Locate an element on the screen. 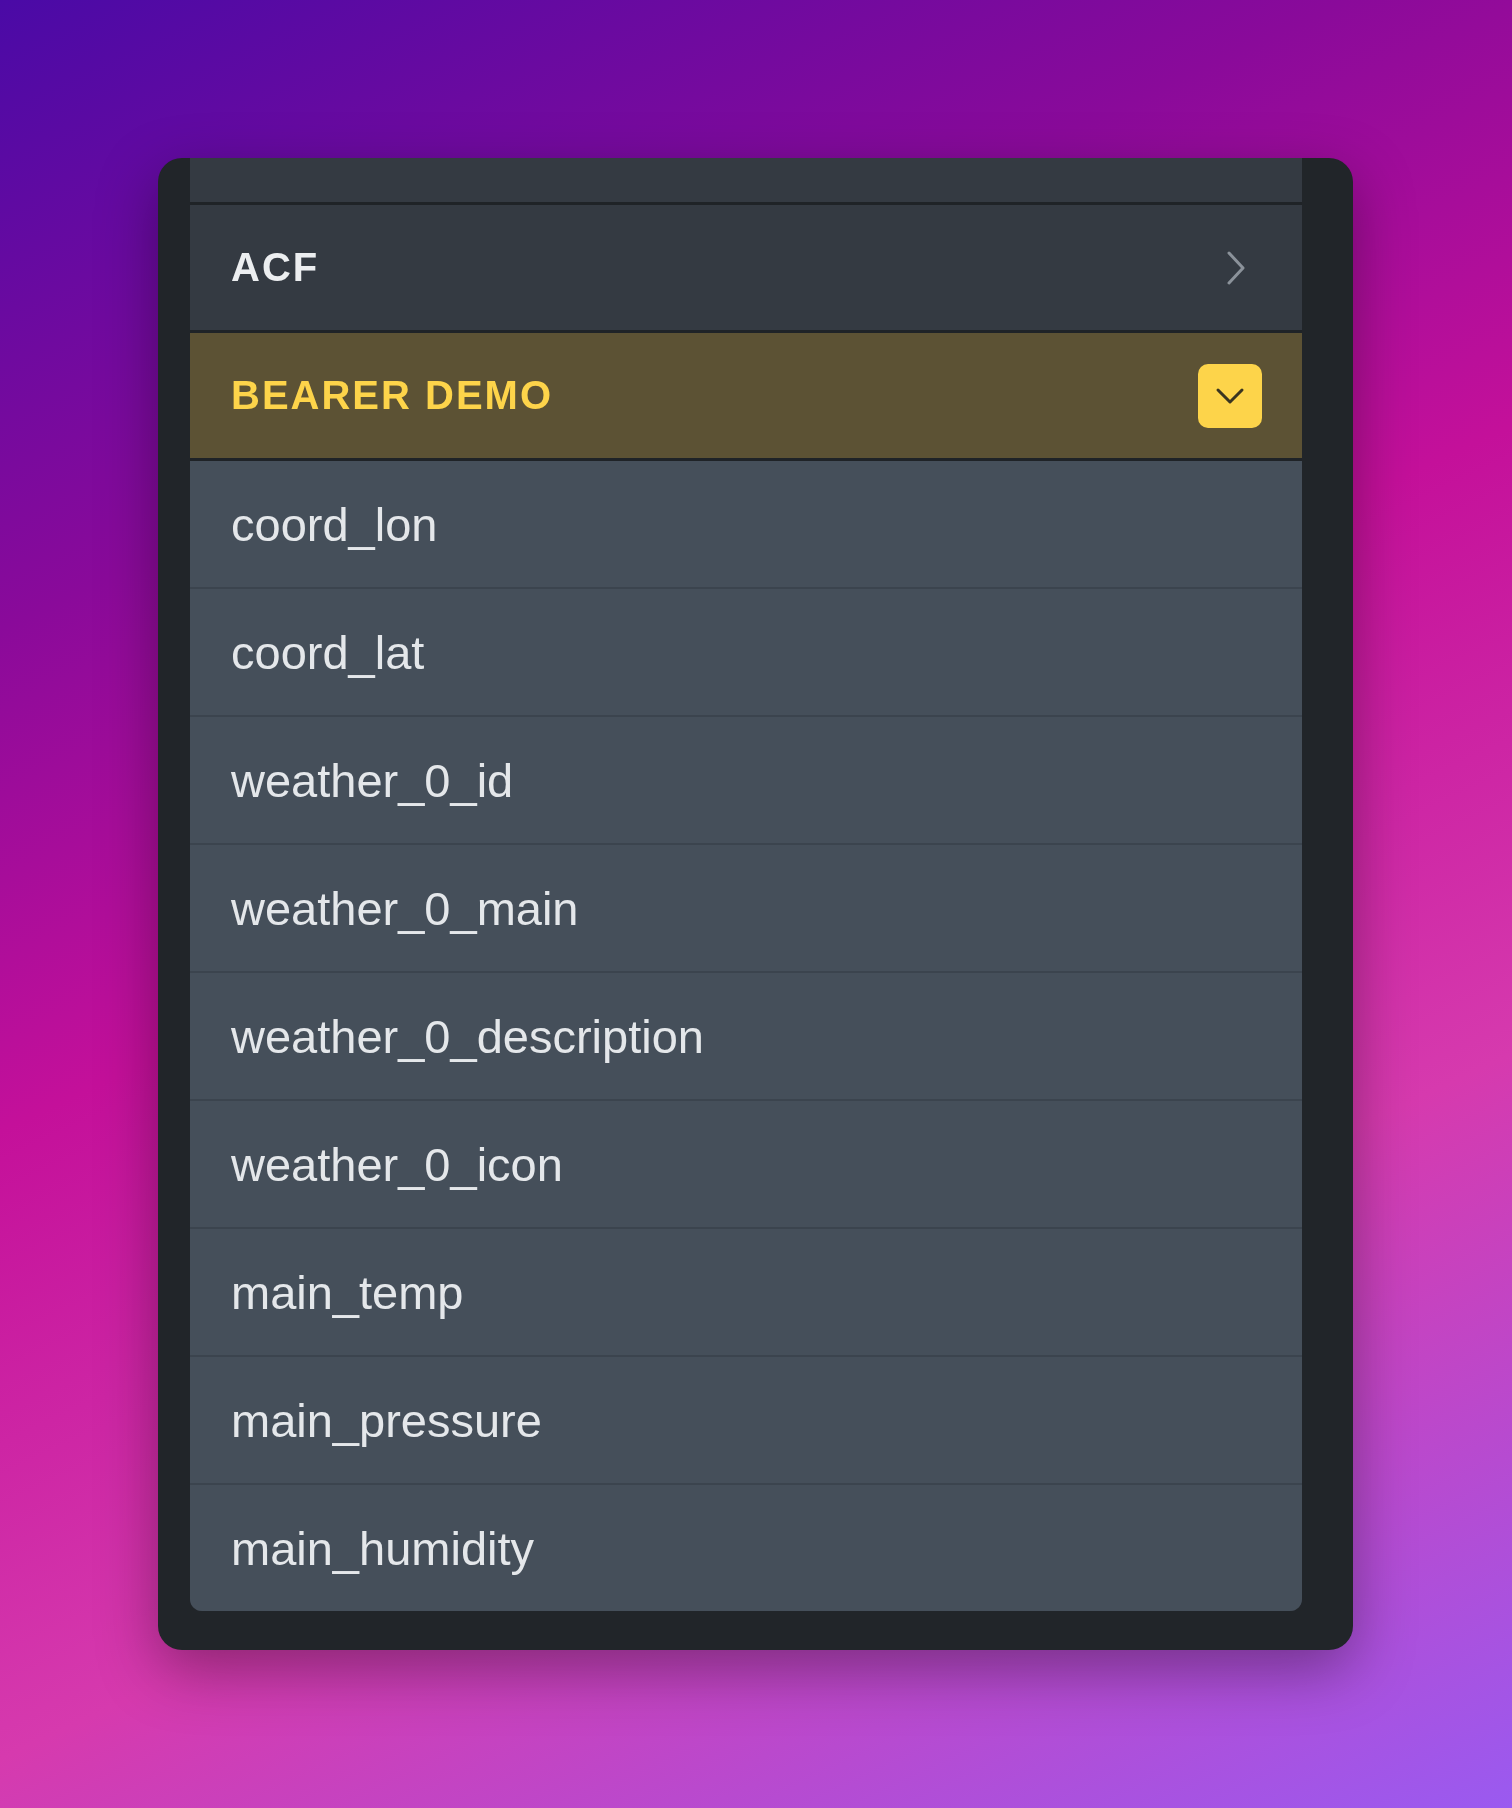 The height and width of the screenshot is (1808, 1512). field-item: main_pressure is located at coordinates (746, 1421).